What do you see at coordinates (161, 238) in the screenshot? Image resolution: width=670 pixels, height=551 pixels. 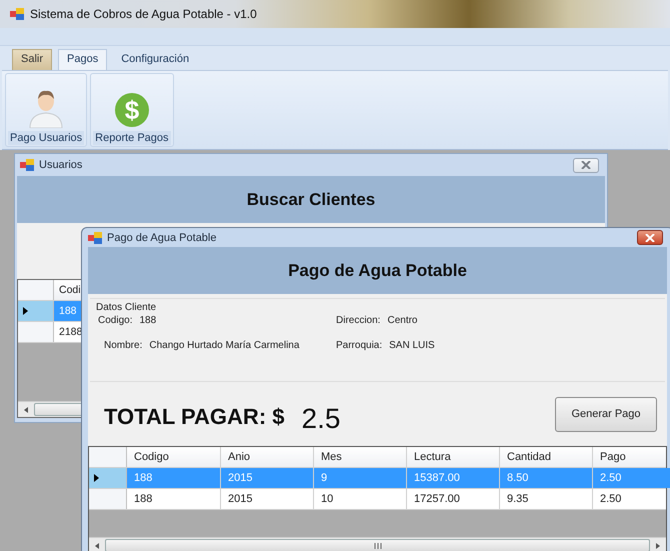 I see `window-title: Pago de Agua Potable` at bounding box center [161, 238].